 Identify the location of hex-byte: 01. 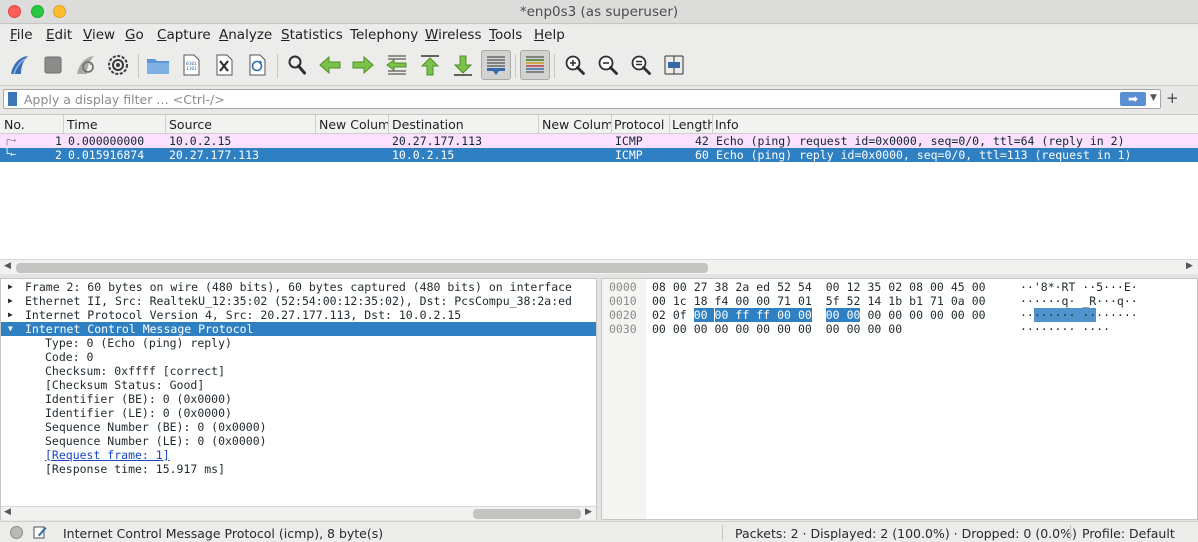
(805, 301).